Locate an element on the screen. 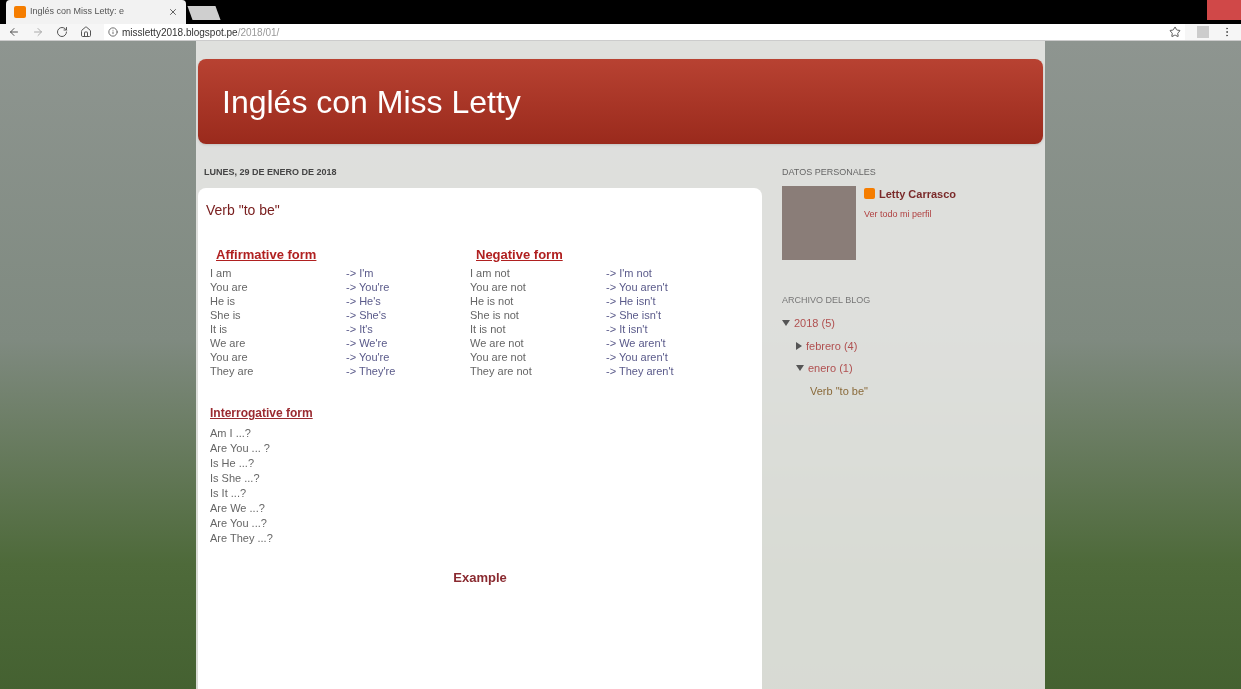 The width and height of the screenshot is (1241, 689). contraction: -> It isn't is located at coordinates (627, 329).